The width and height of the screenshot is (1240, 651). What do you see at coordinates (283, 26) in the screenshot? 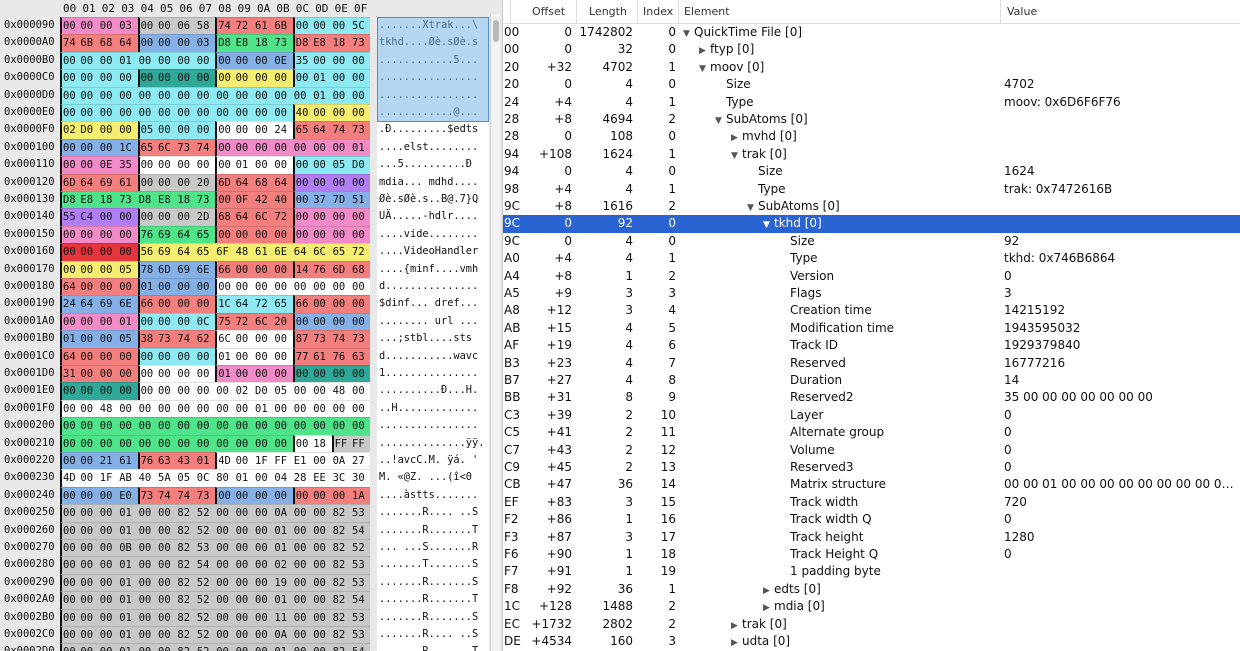
I see `hex-byte: 6B` at bounding box center [283, 26].